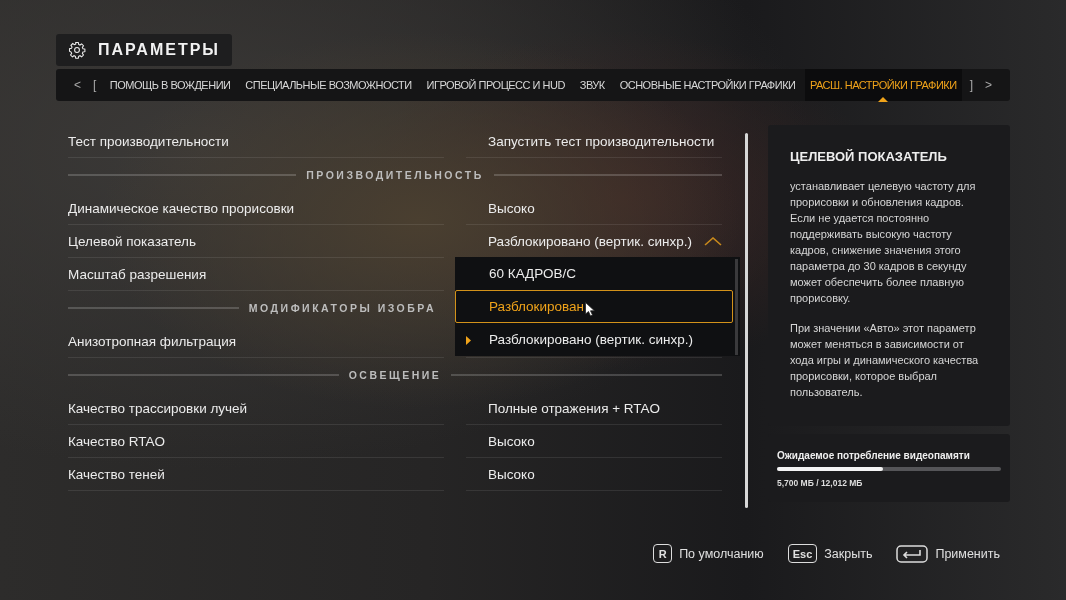 The height and width of the screenshot is (600, 1066). Describe the element at coordinates (159, 50) in the screenshot. I see `page-title: ПАРАМЕТРЫ` at that location.